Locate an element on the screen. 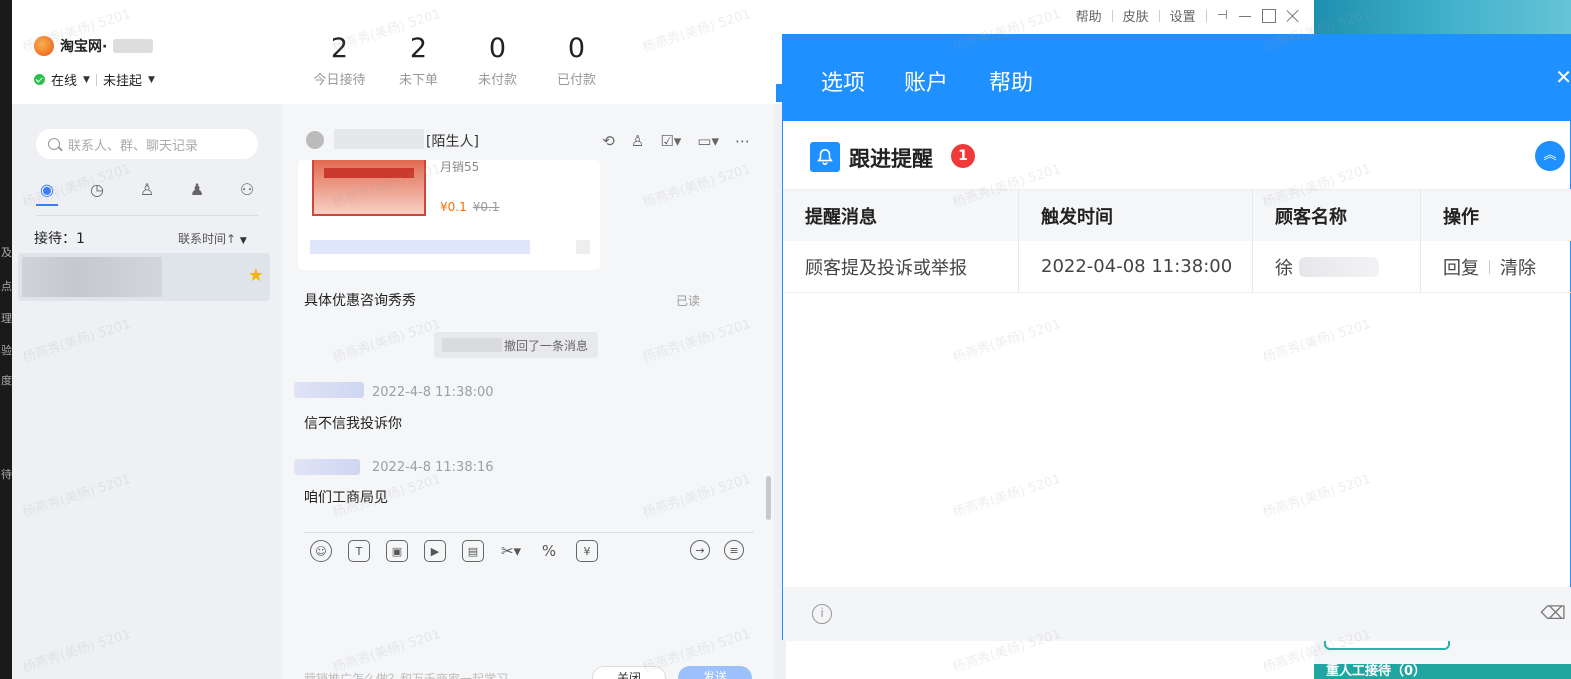  row-actions: 回复 清除 is located at coordinates (1496, 266).